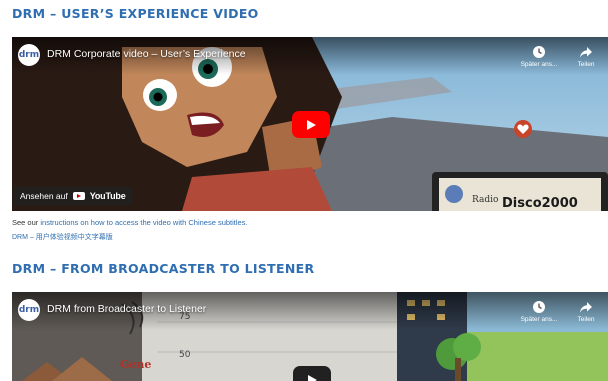  Describe the element at coordinates (62, 237) in the screenshot. I see `chinese-subtitles-link: DRM – 用户体验视频中文字幕版` at that location.